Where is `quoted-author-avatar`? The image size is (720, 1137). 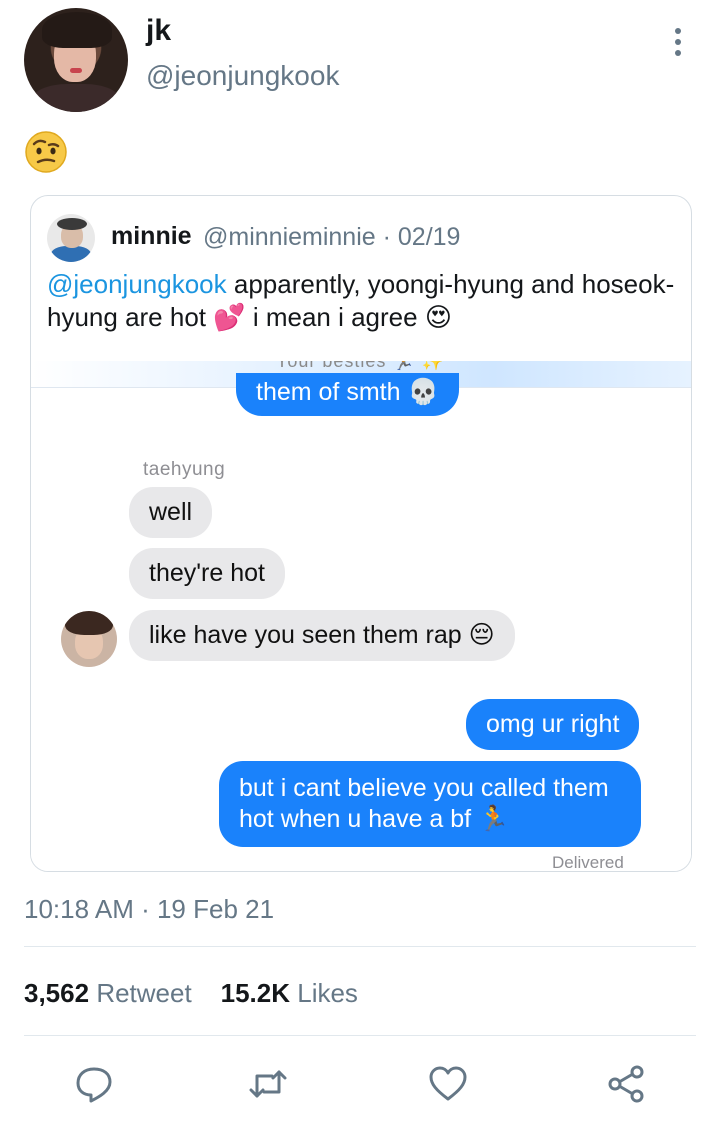 quoted-author-avatar is located at coordinates (71, 238).